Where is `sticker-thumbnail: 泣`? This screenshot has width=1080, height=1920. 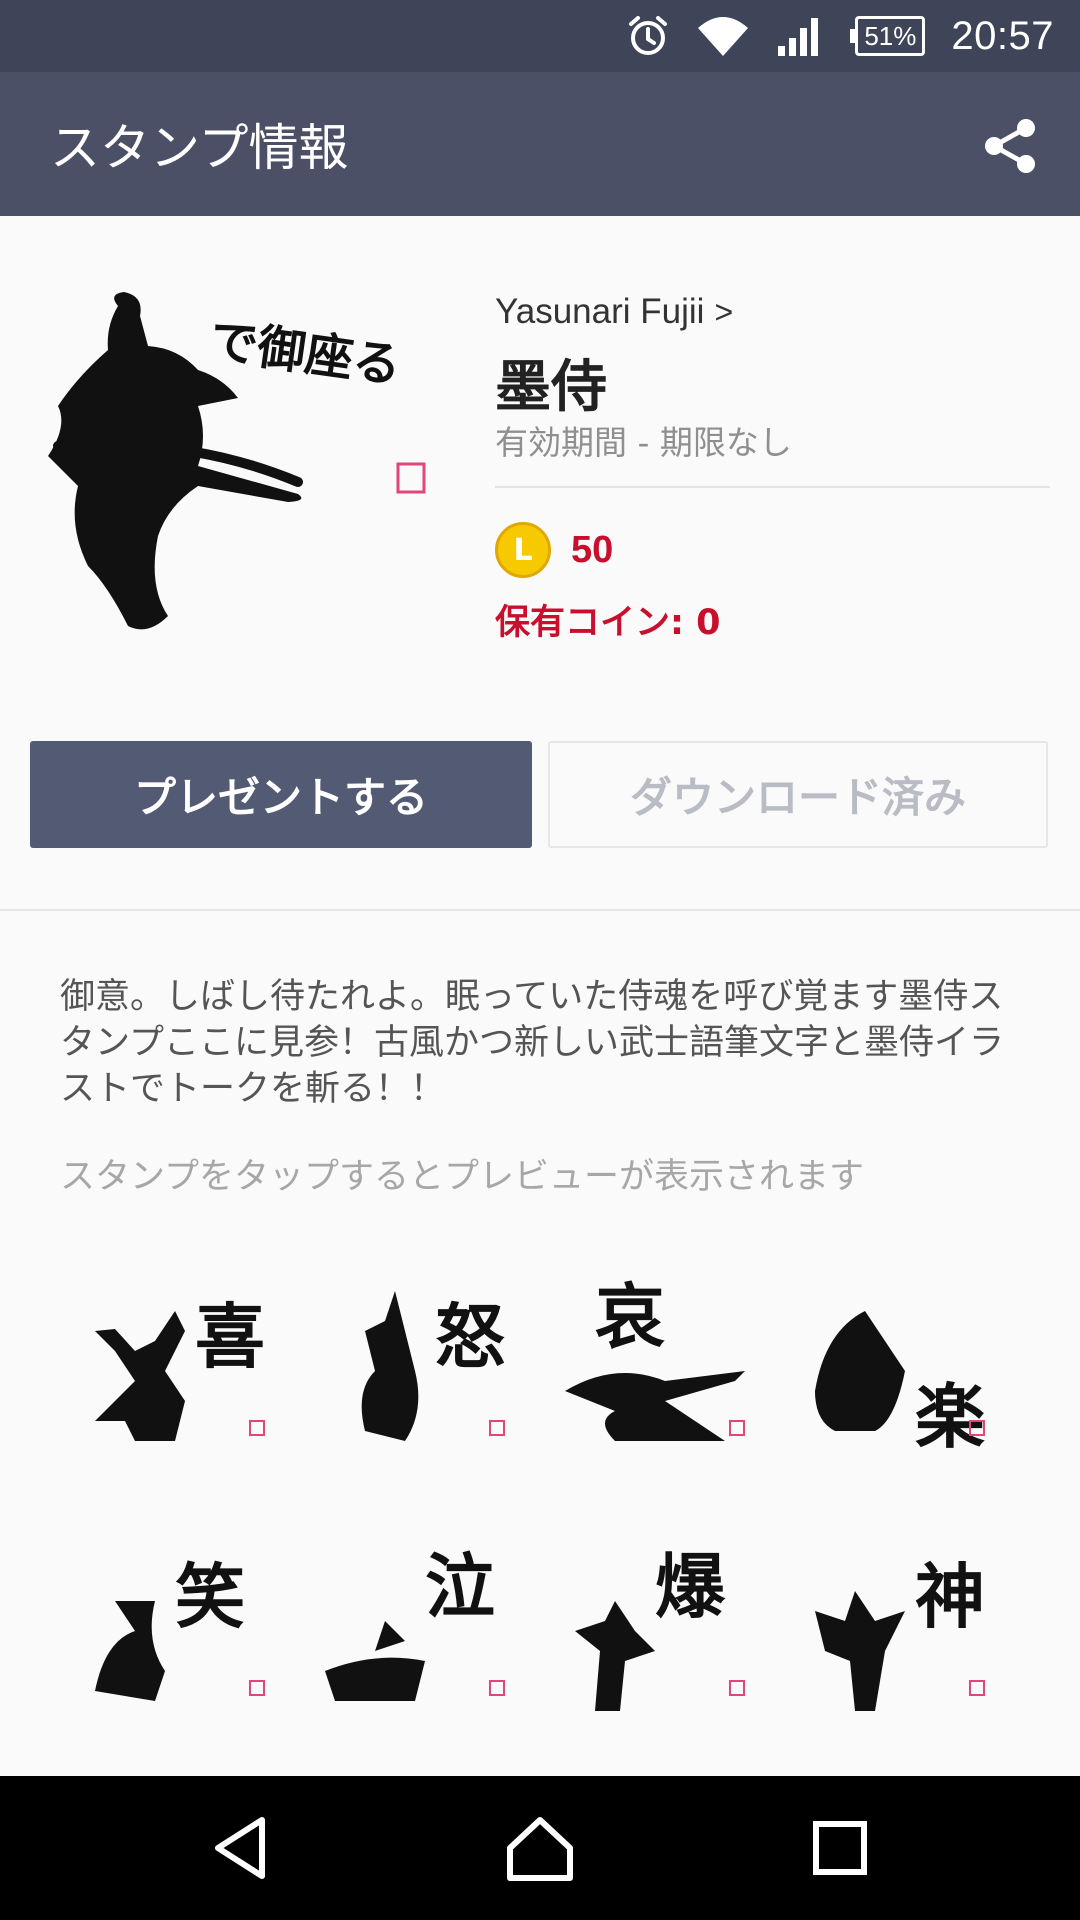
sticker-thumbnail: 泣 is located at coordinates (420, 1636).